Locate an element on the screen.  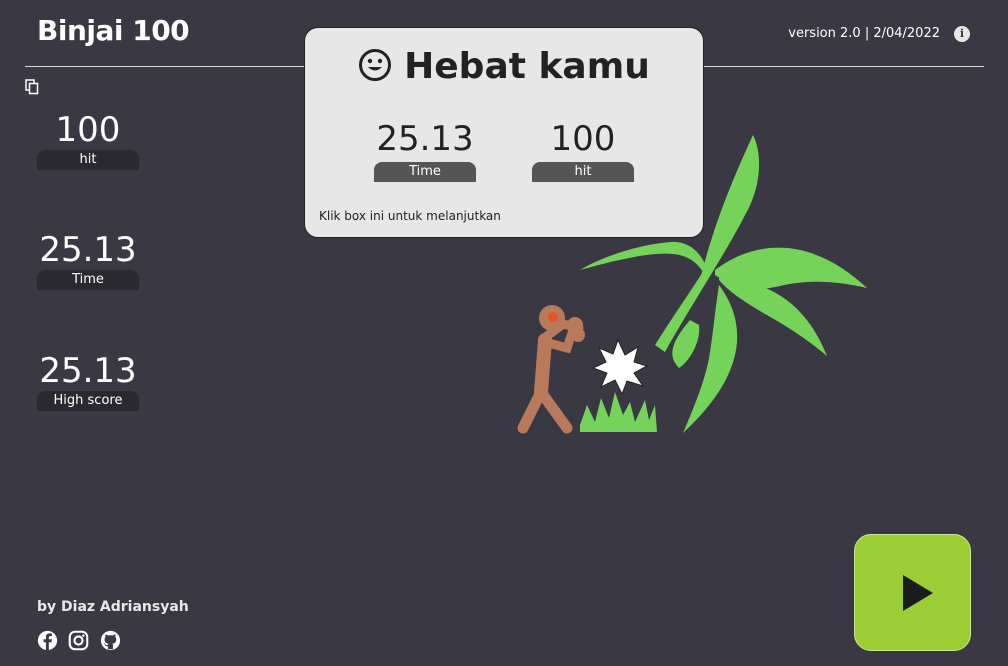
version-label: version 2.0 | 2/04/2022 is located at coordinates (864, 33).